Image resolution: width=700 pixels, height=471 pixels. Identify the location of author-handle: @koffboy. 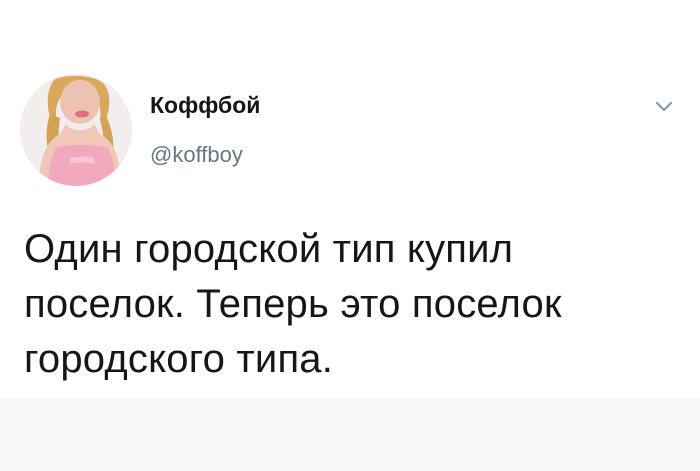
(196, 155).